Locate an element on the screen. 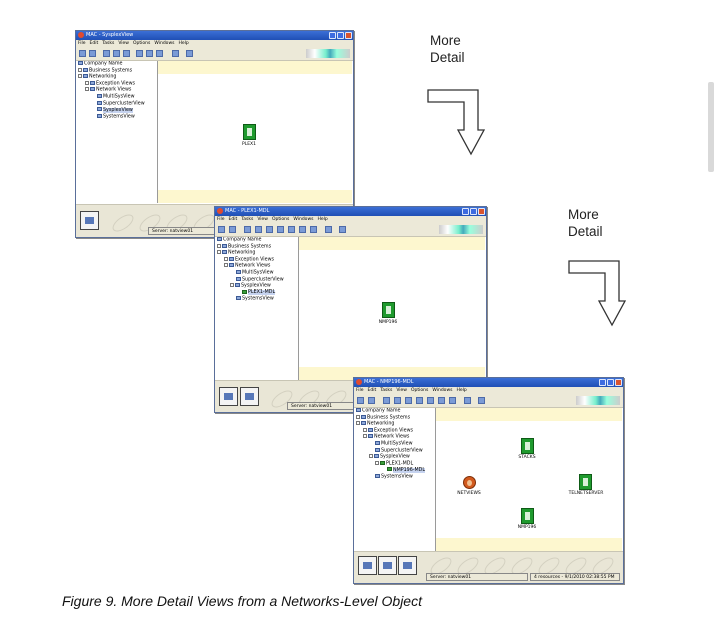 This screenshot has height=629, width=719. server-dropdown: Server: natview01 is located at coordinates (477, 577).